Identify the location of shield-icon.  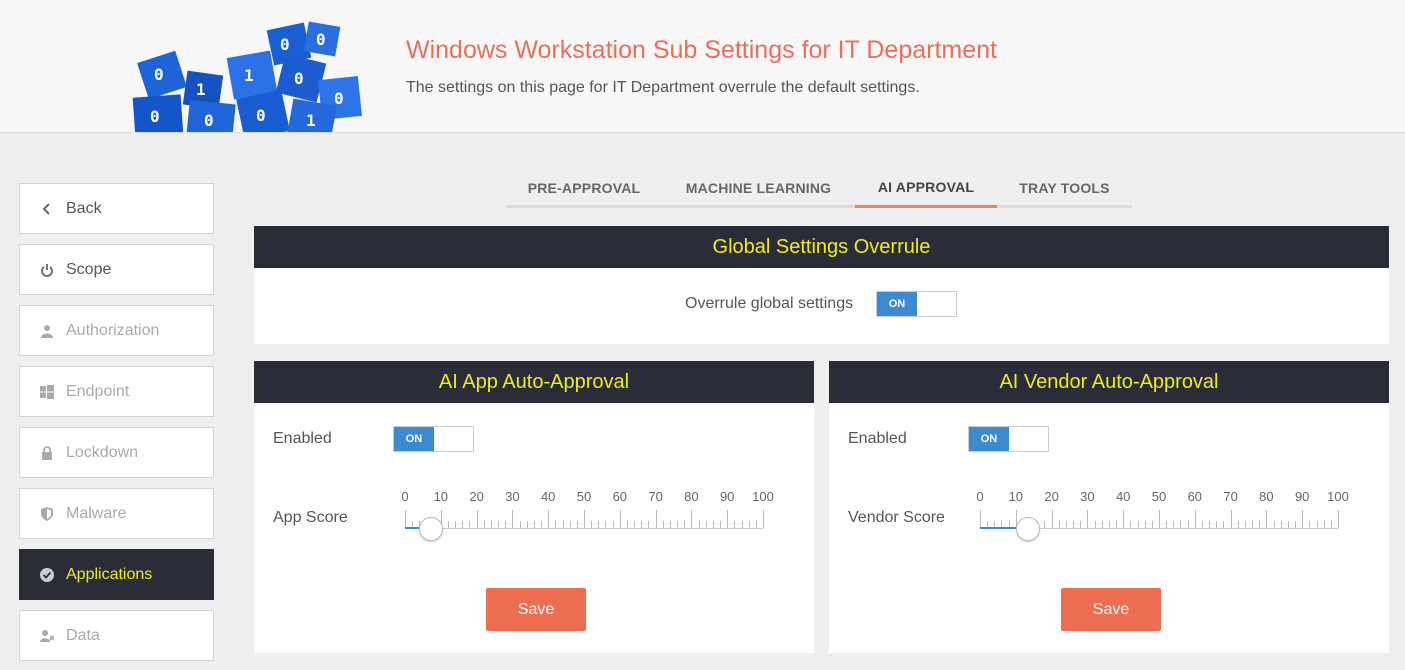
(47, 513).